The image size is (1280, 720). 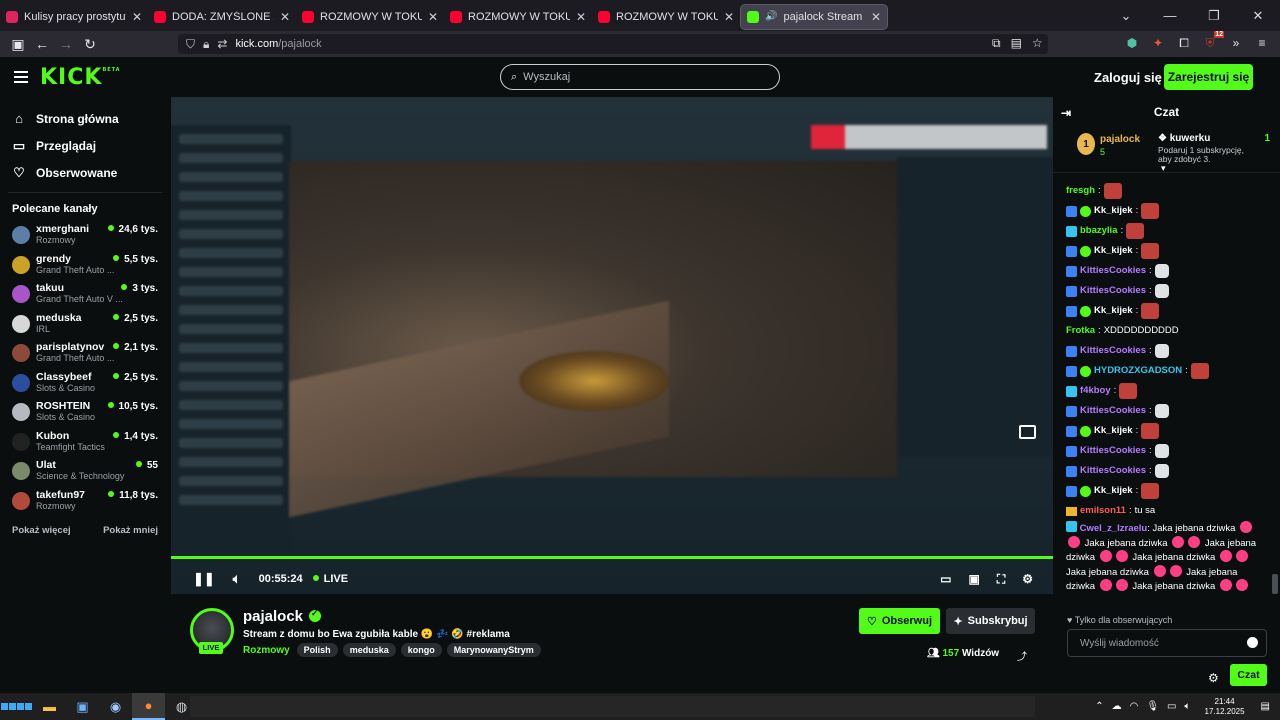 I want to click on chat-username: emilson11, so click(x=1103, y=511).